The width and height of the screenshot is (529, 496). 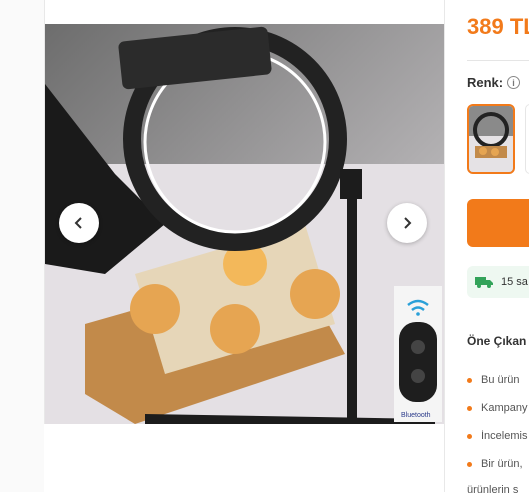 I want to click on gallery-prev-button, so click(x=79, y=223).